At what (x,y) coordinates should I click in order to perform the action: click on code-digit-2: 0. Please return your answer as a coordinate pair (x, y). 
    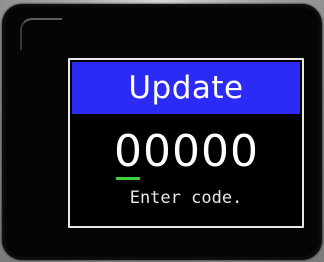
    Looking at the image, I should click on (157, 152).